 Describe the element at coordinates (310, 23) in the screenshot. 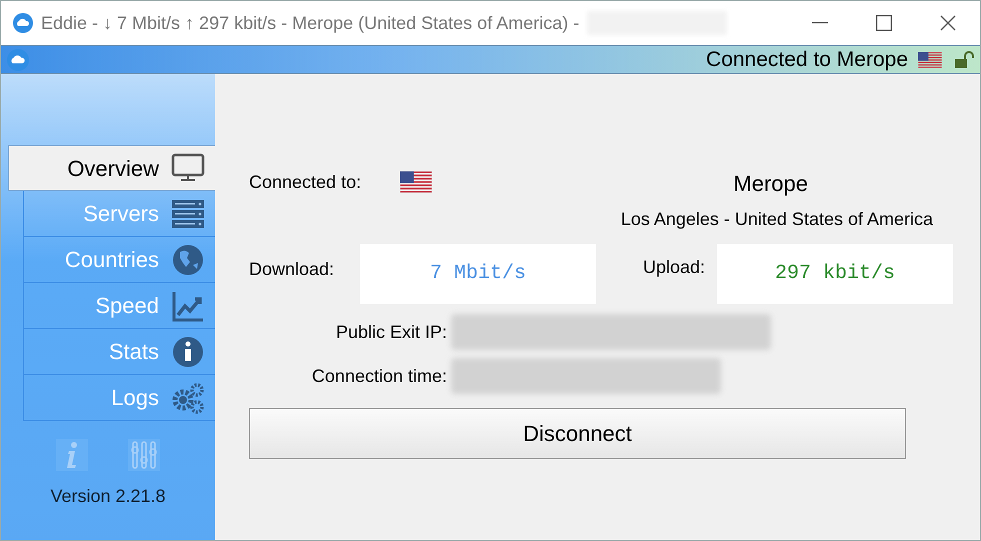

I see `window-title: Eddie - ↓ 7 Mbit/s ↑ 297 kbit/s - Merope (United States of America) -` at that location.